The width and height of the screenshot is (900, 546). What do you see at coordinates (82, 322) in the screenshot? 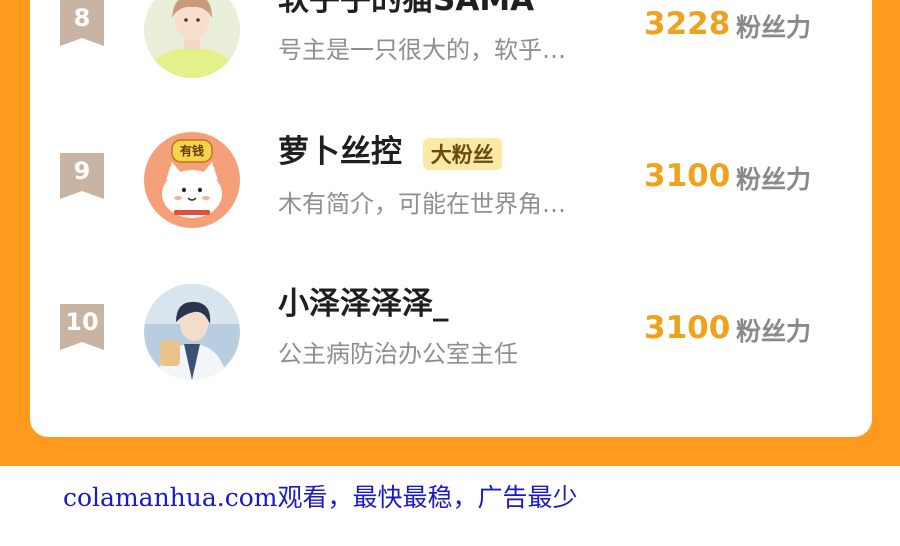
I see `rank-number: 10` at bounding box center [82, 322].